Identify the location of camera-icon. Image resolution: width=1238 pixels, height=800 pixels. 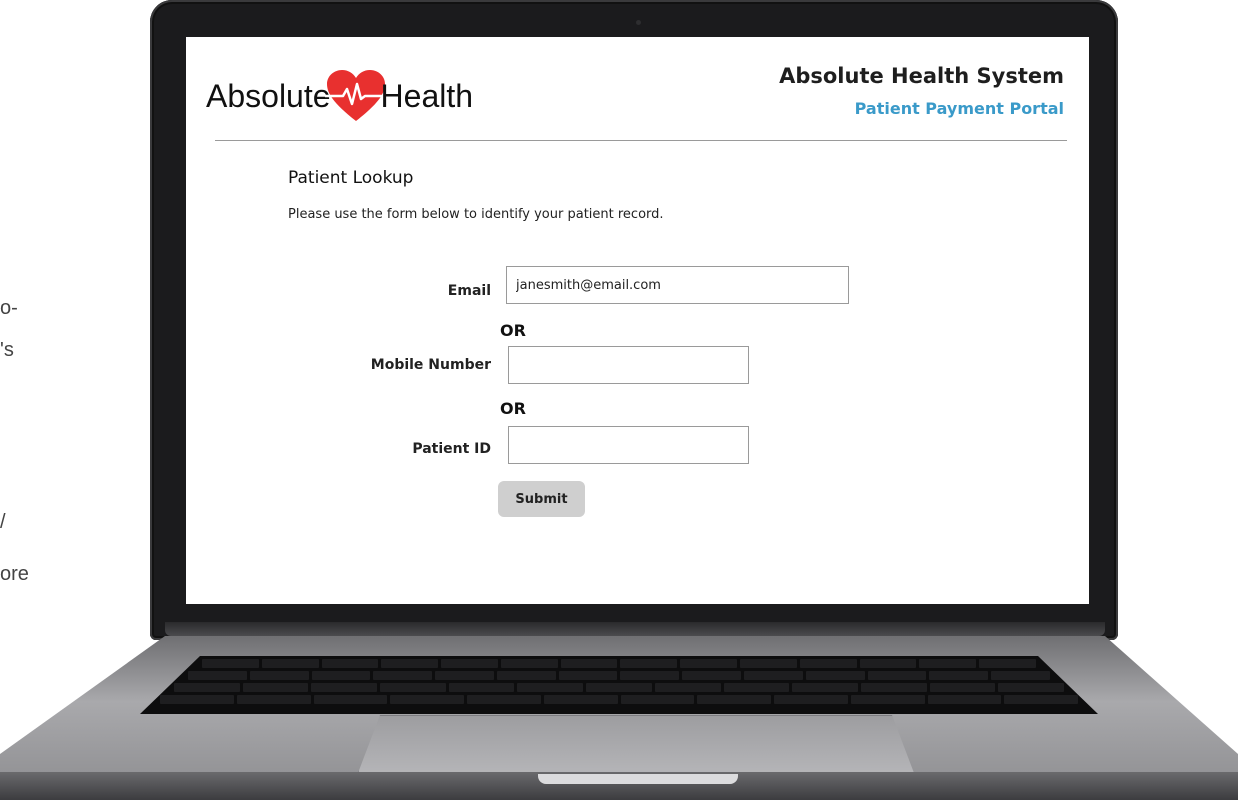
(638, 22).